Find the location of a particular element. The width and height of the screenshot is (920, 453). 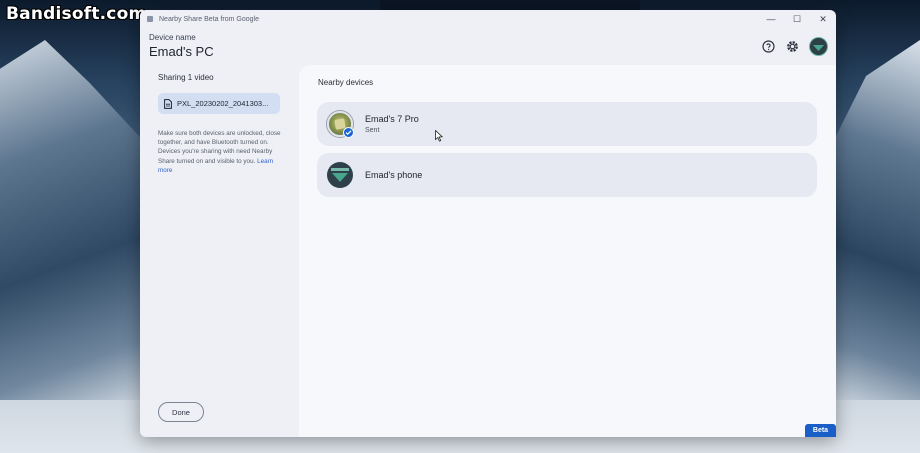

help-icon is located at coordinates (768, 46).